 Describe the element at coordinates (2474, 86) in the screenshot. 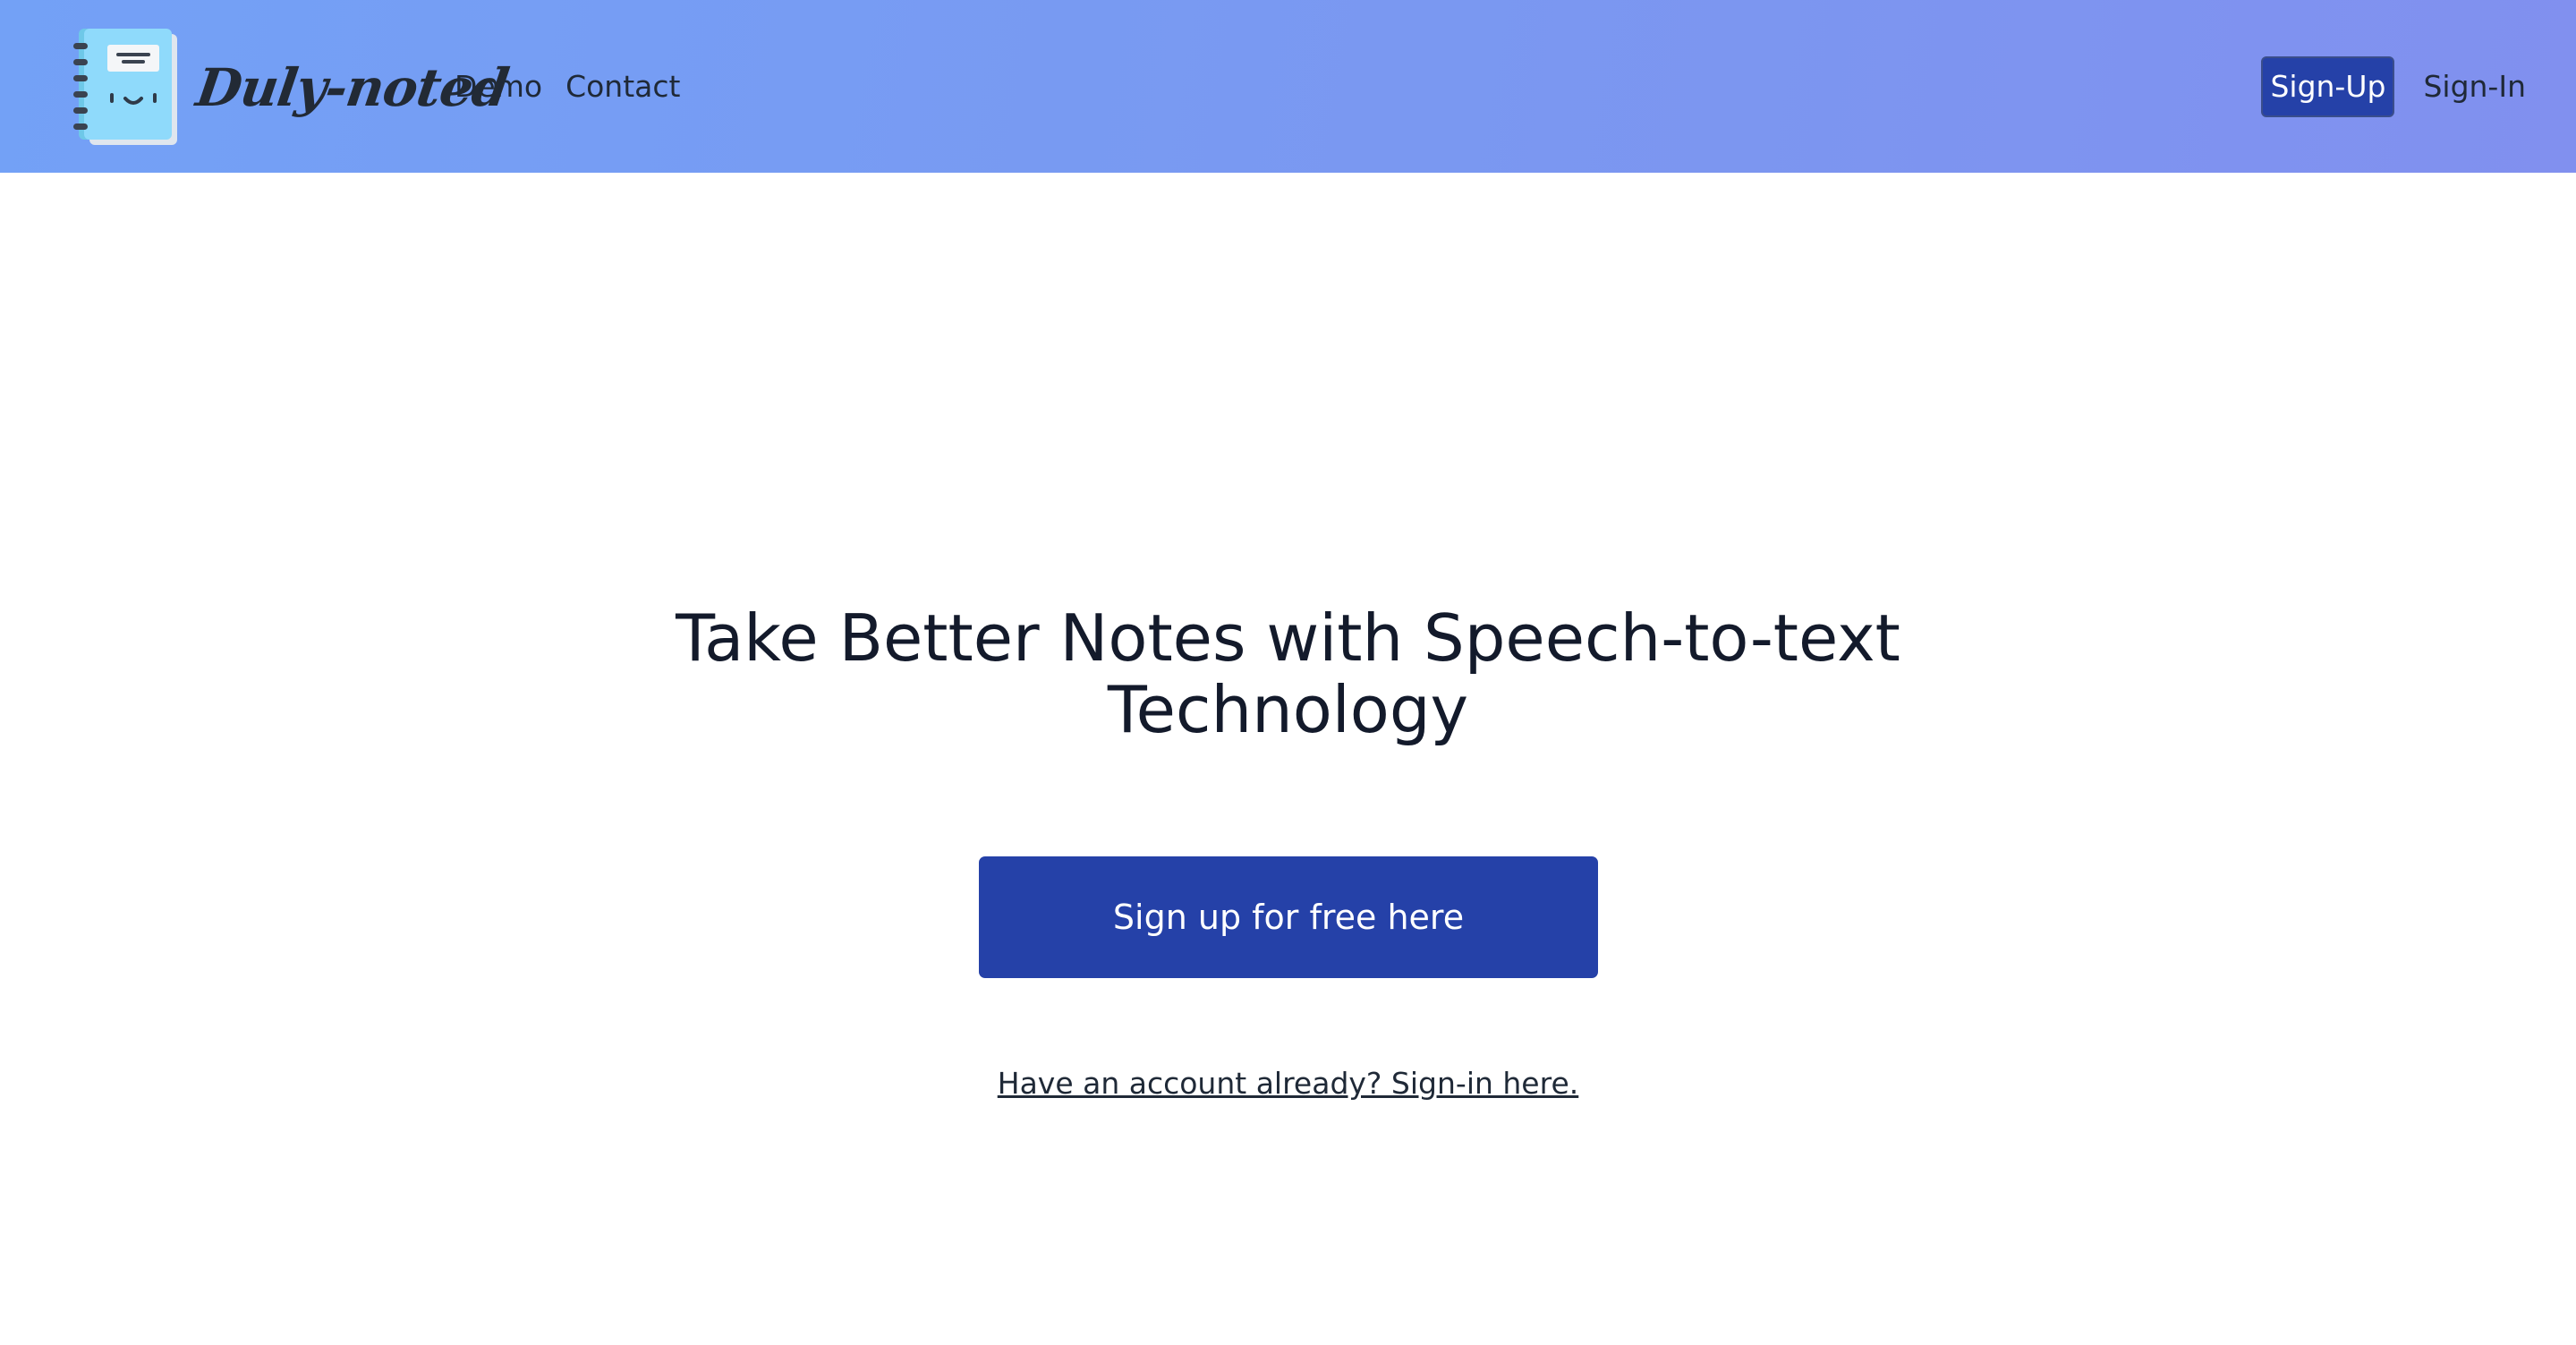

I see `signin-link: Sign-In` at that location.